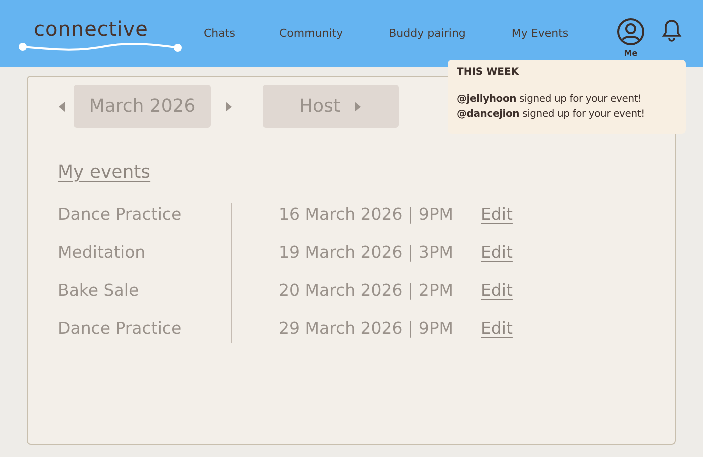 Image resolution: width=703 pixels, height=457 pixels. I want to click on caret-icon, so click(358, 107).